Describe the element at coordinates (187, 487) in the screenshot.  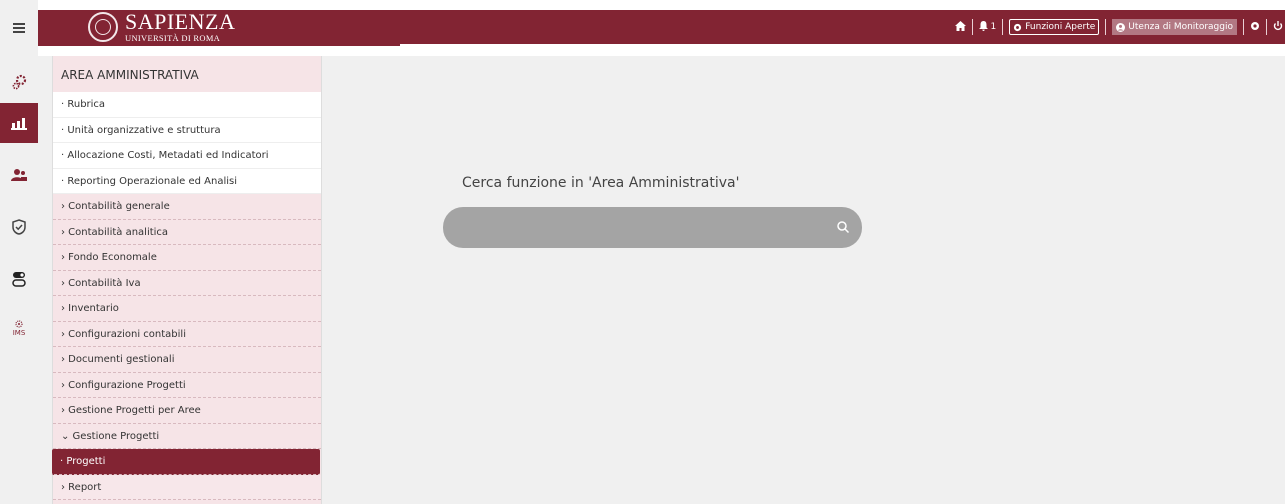
I see `menu-item-report: › Report` at that location.